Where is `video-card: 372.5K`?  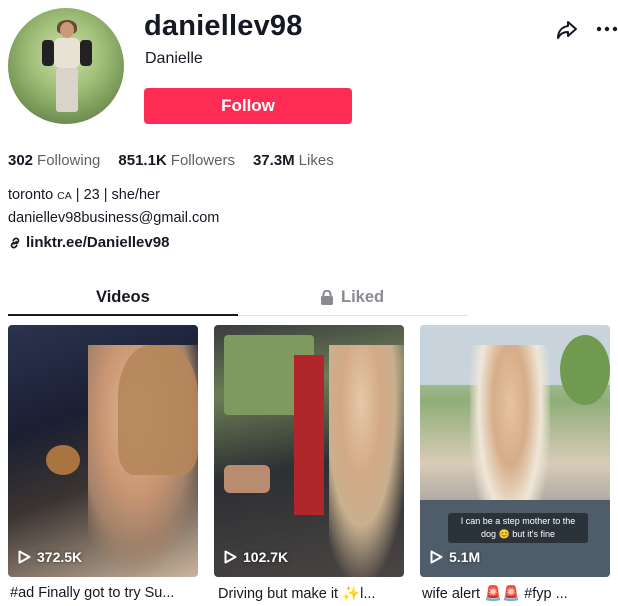 video-card: 372.5K is located at coordinates (103, 451).